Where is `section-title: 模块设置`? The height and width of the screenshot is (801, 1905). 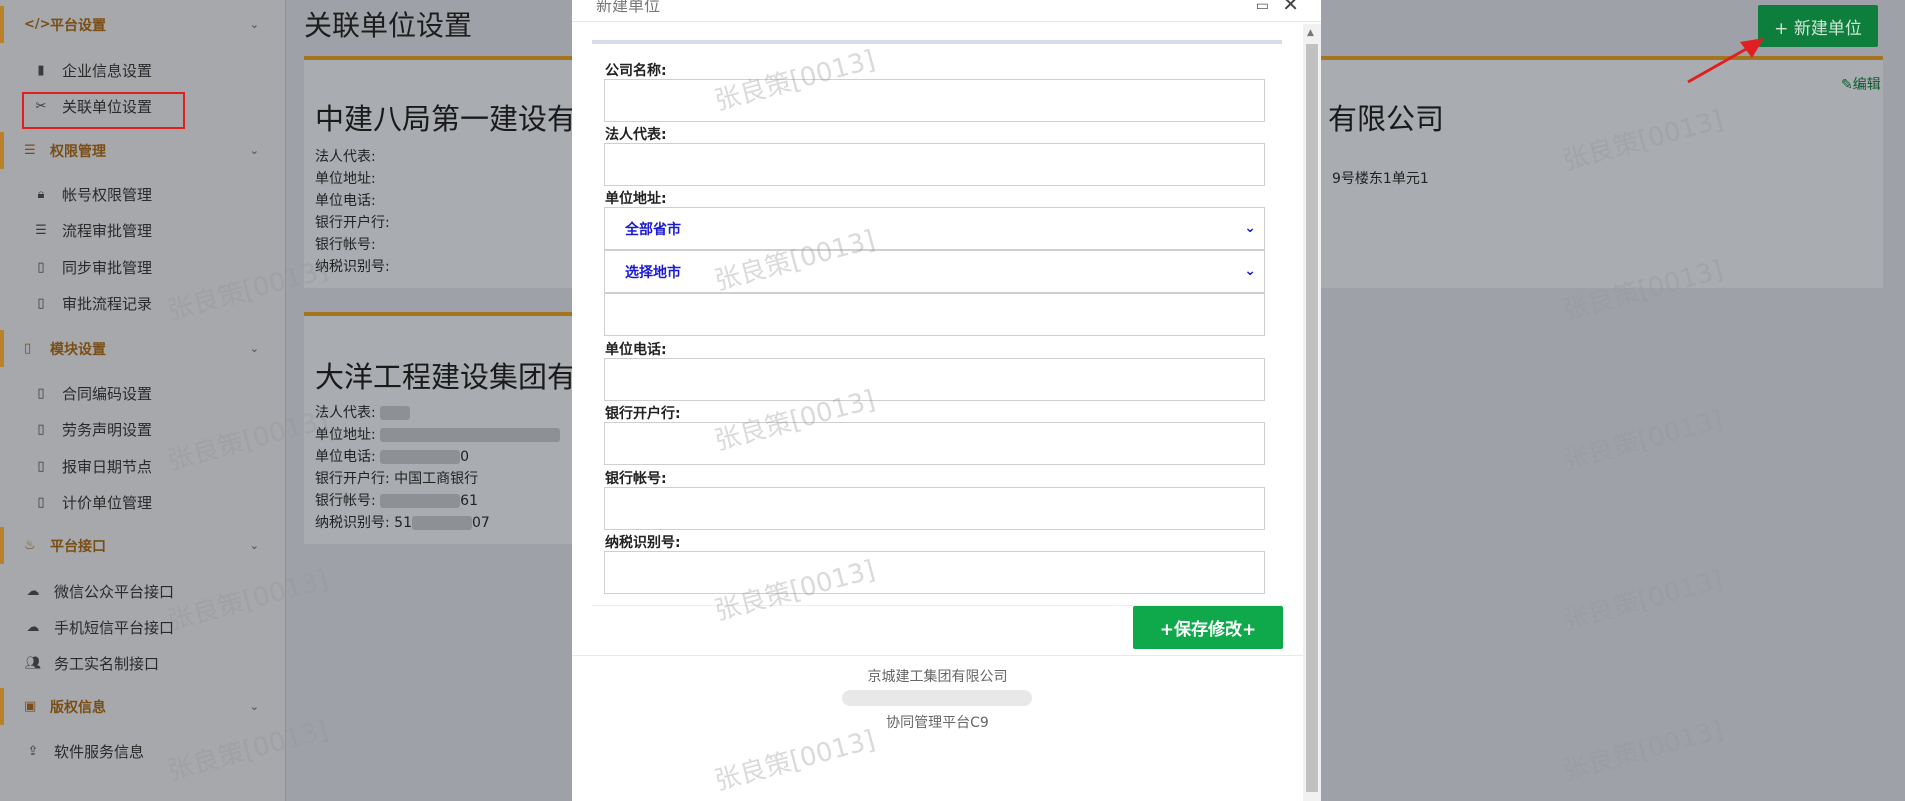
section-title: 模块设置 is located at coordinates (78, 349).